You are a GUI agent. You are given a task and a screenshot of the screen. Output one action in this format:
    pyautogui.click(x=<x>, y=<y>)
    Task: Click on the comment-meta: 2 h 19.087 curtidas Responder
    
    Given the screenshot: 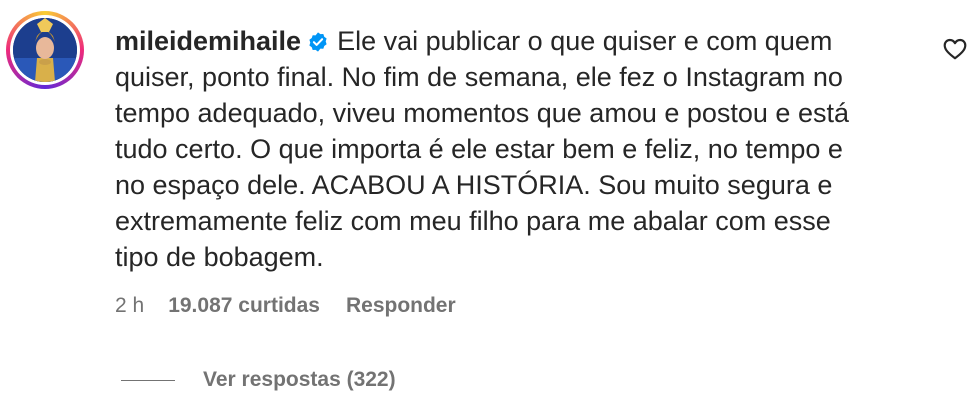 What is the action you would take?
    pyautogui.click(x=285, y=306)
    